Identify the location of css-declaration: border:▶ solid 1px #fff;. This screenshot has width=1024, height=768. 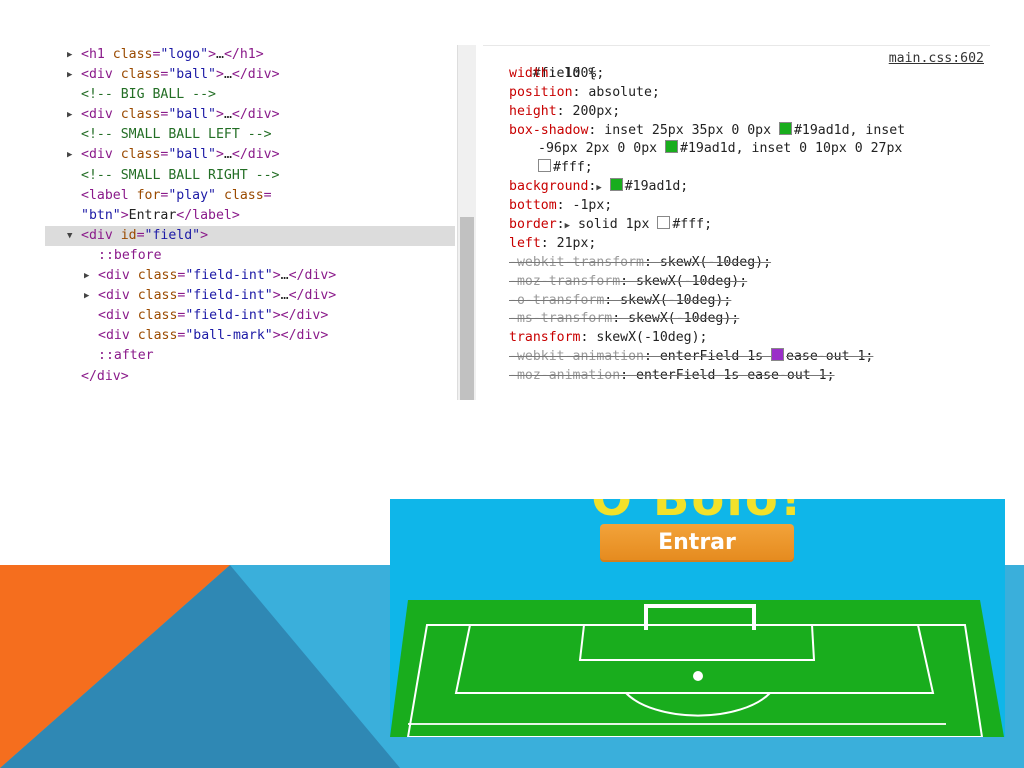
(736, 225).